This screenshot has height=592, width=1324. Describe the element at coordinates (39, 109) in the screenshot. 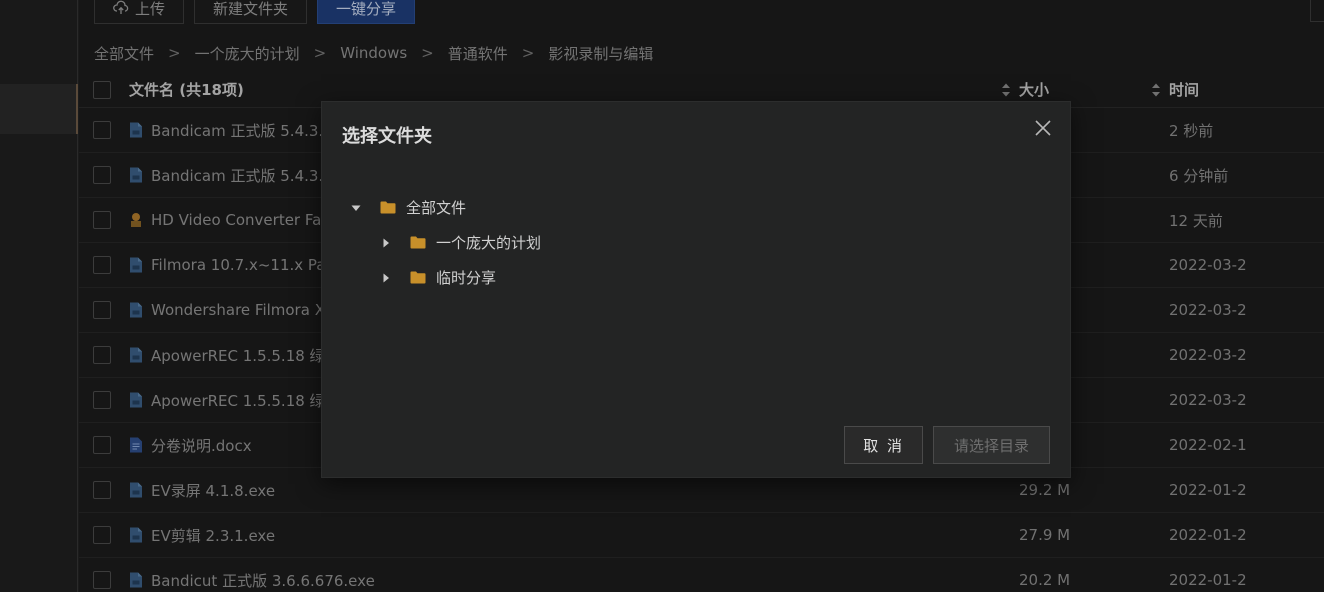

I see `sidebar-active-item` at that location.